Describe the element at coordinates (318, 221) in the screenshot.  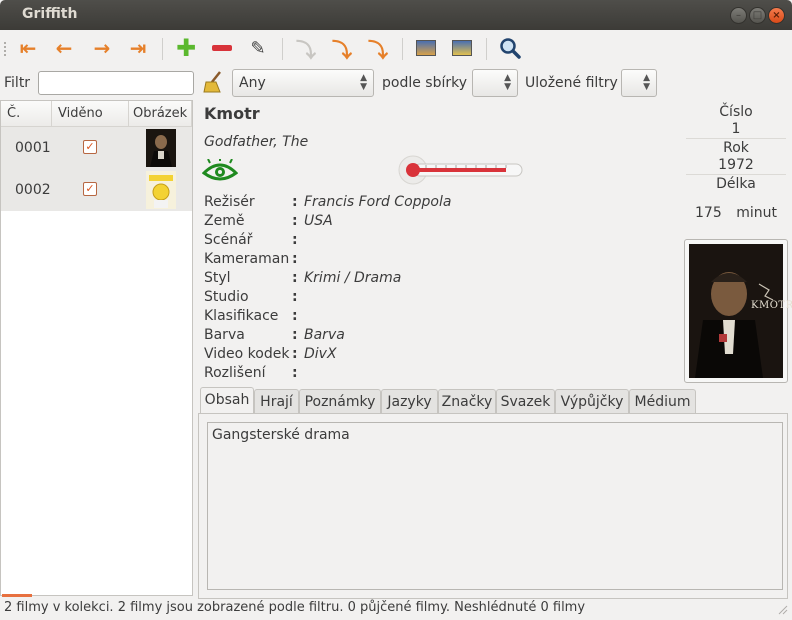
I see `field-value-country: USA` at that location.